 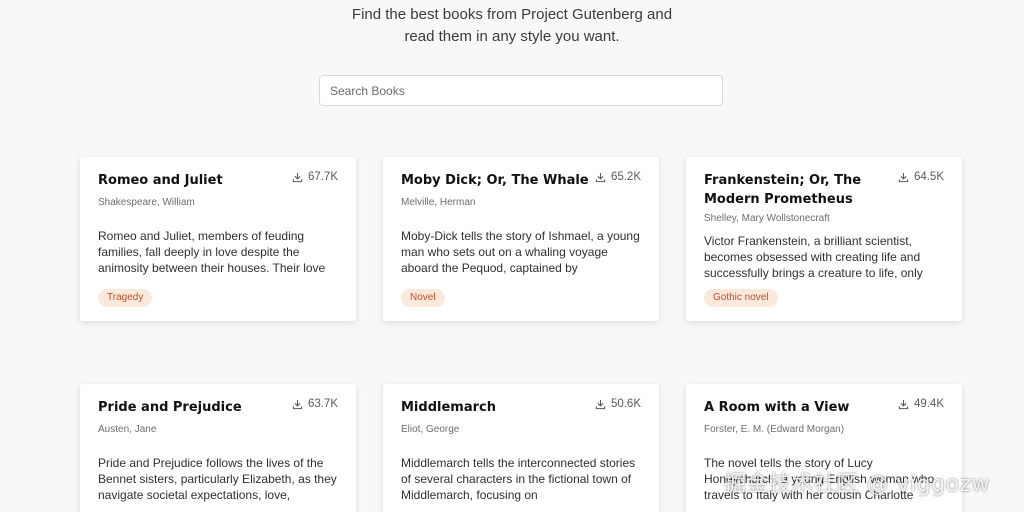 I want to click on download-count-value: 64.5K, so click(x=928, y=177).